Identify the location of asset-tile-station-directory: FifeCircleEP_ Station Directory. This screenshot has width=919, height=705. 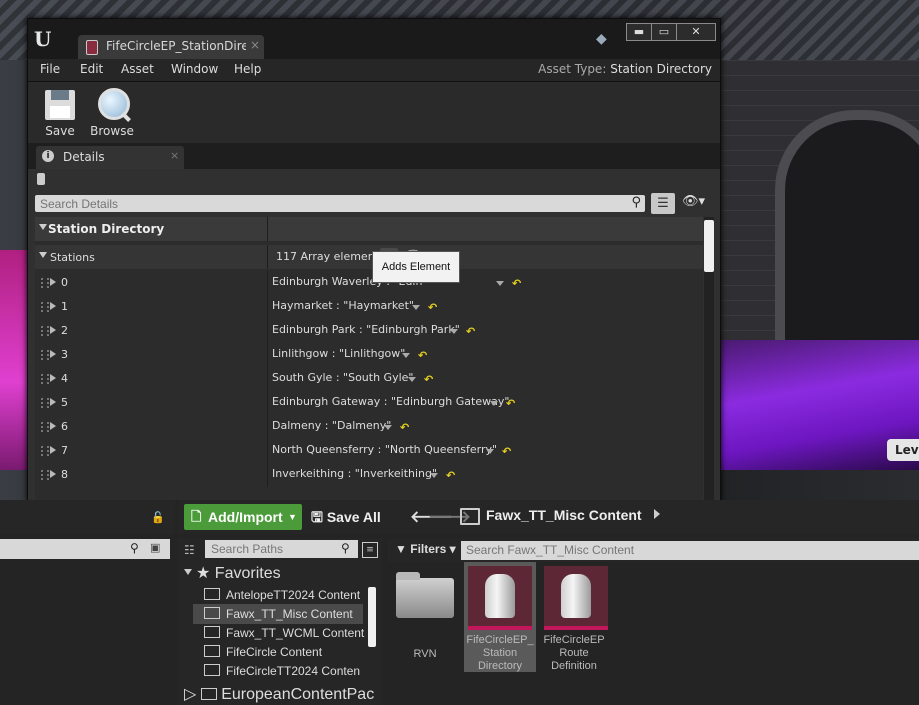
(500, 617).